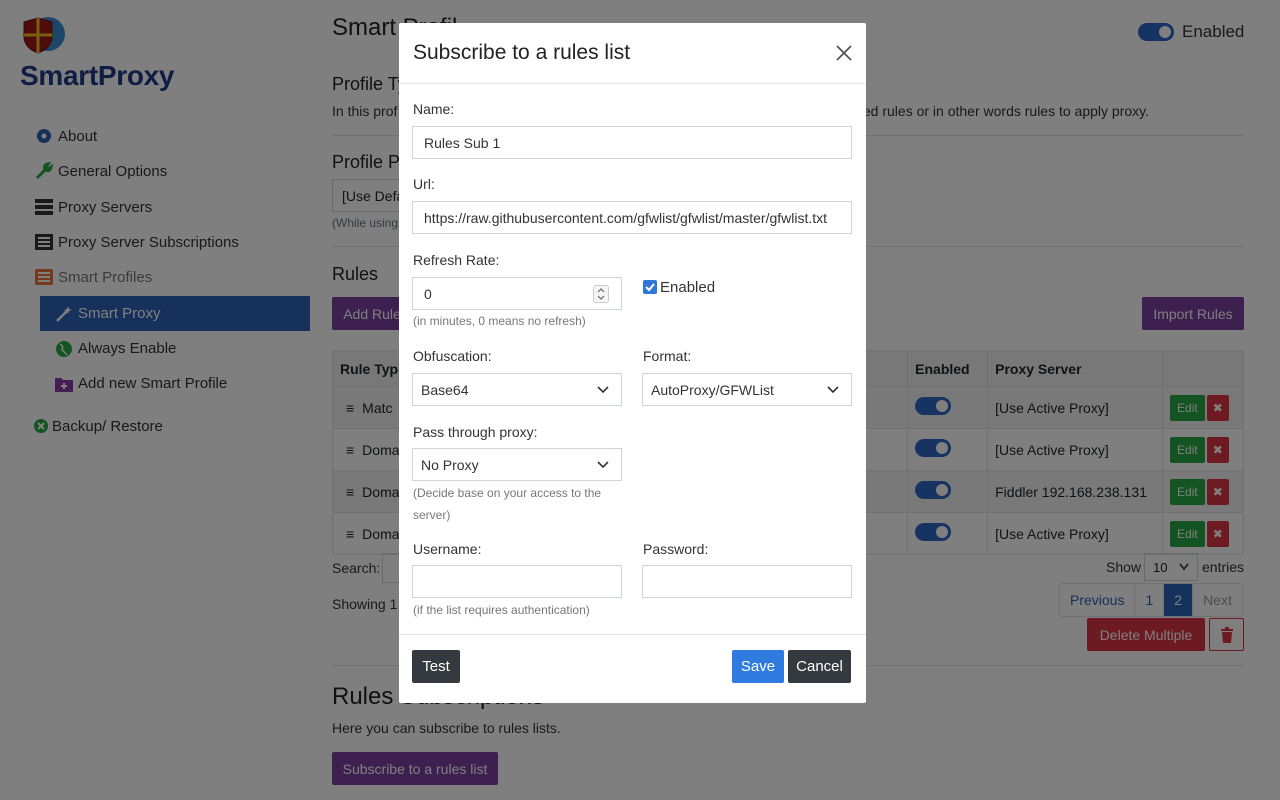 The image size is (1280, 800). What do you see at coordinates (601, 294) in the screenshot?
I see `stepper-icon` at bounding box center [601, 294].